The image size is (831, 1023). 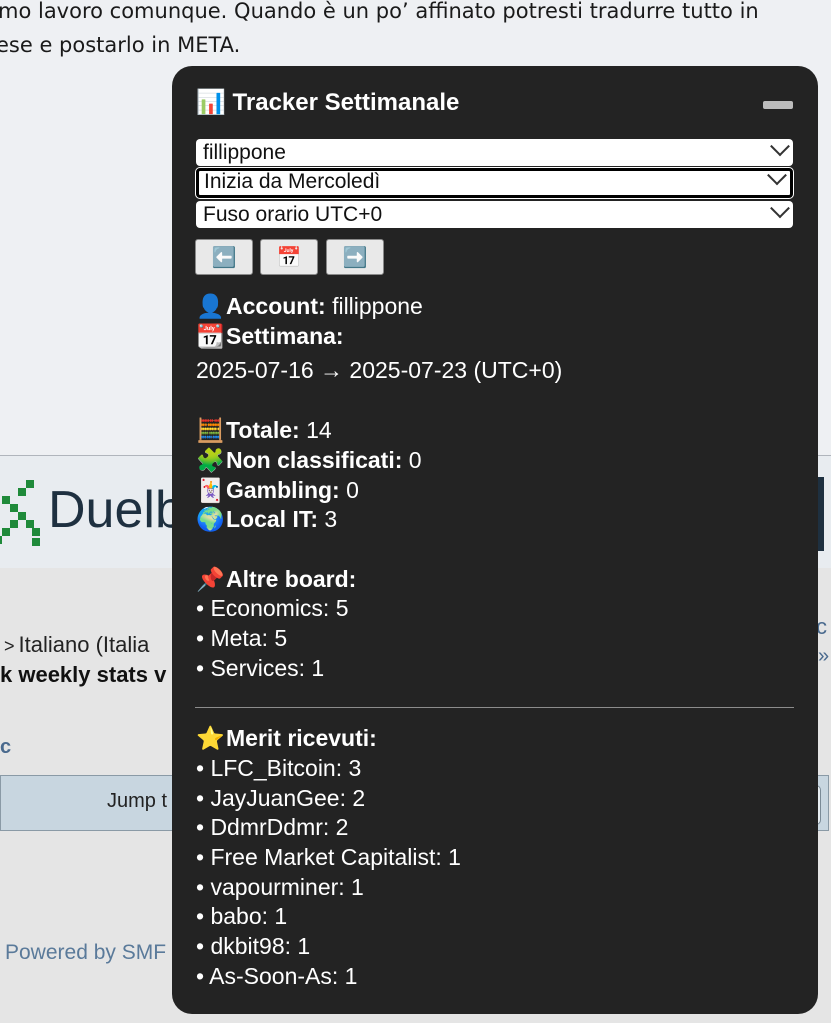 I want to click on week-line: 📆Settimana:, so click(x=270, y=336).